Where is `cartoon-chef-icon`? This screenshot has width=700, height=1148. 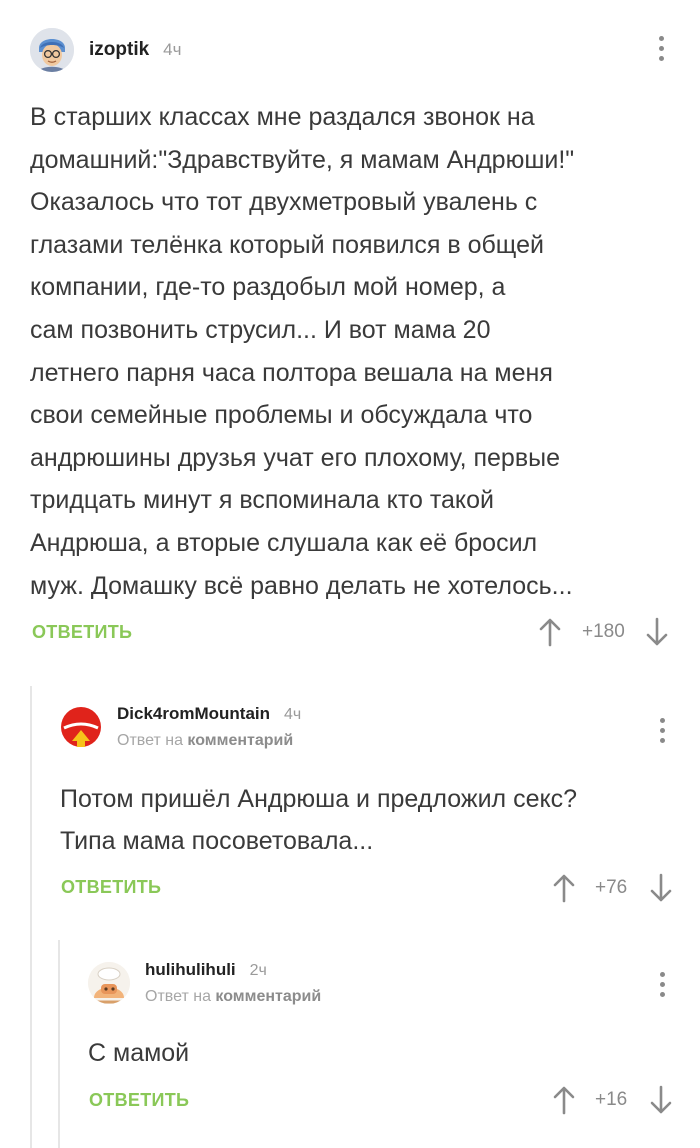
cartoon-chef-icon is located at coordinates (109, 983).